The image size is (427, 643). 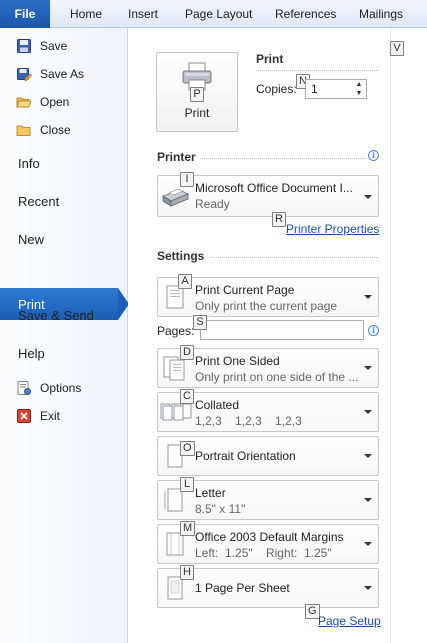 I want to click on nav-options: Options, so click(x=48, y=388).